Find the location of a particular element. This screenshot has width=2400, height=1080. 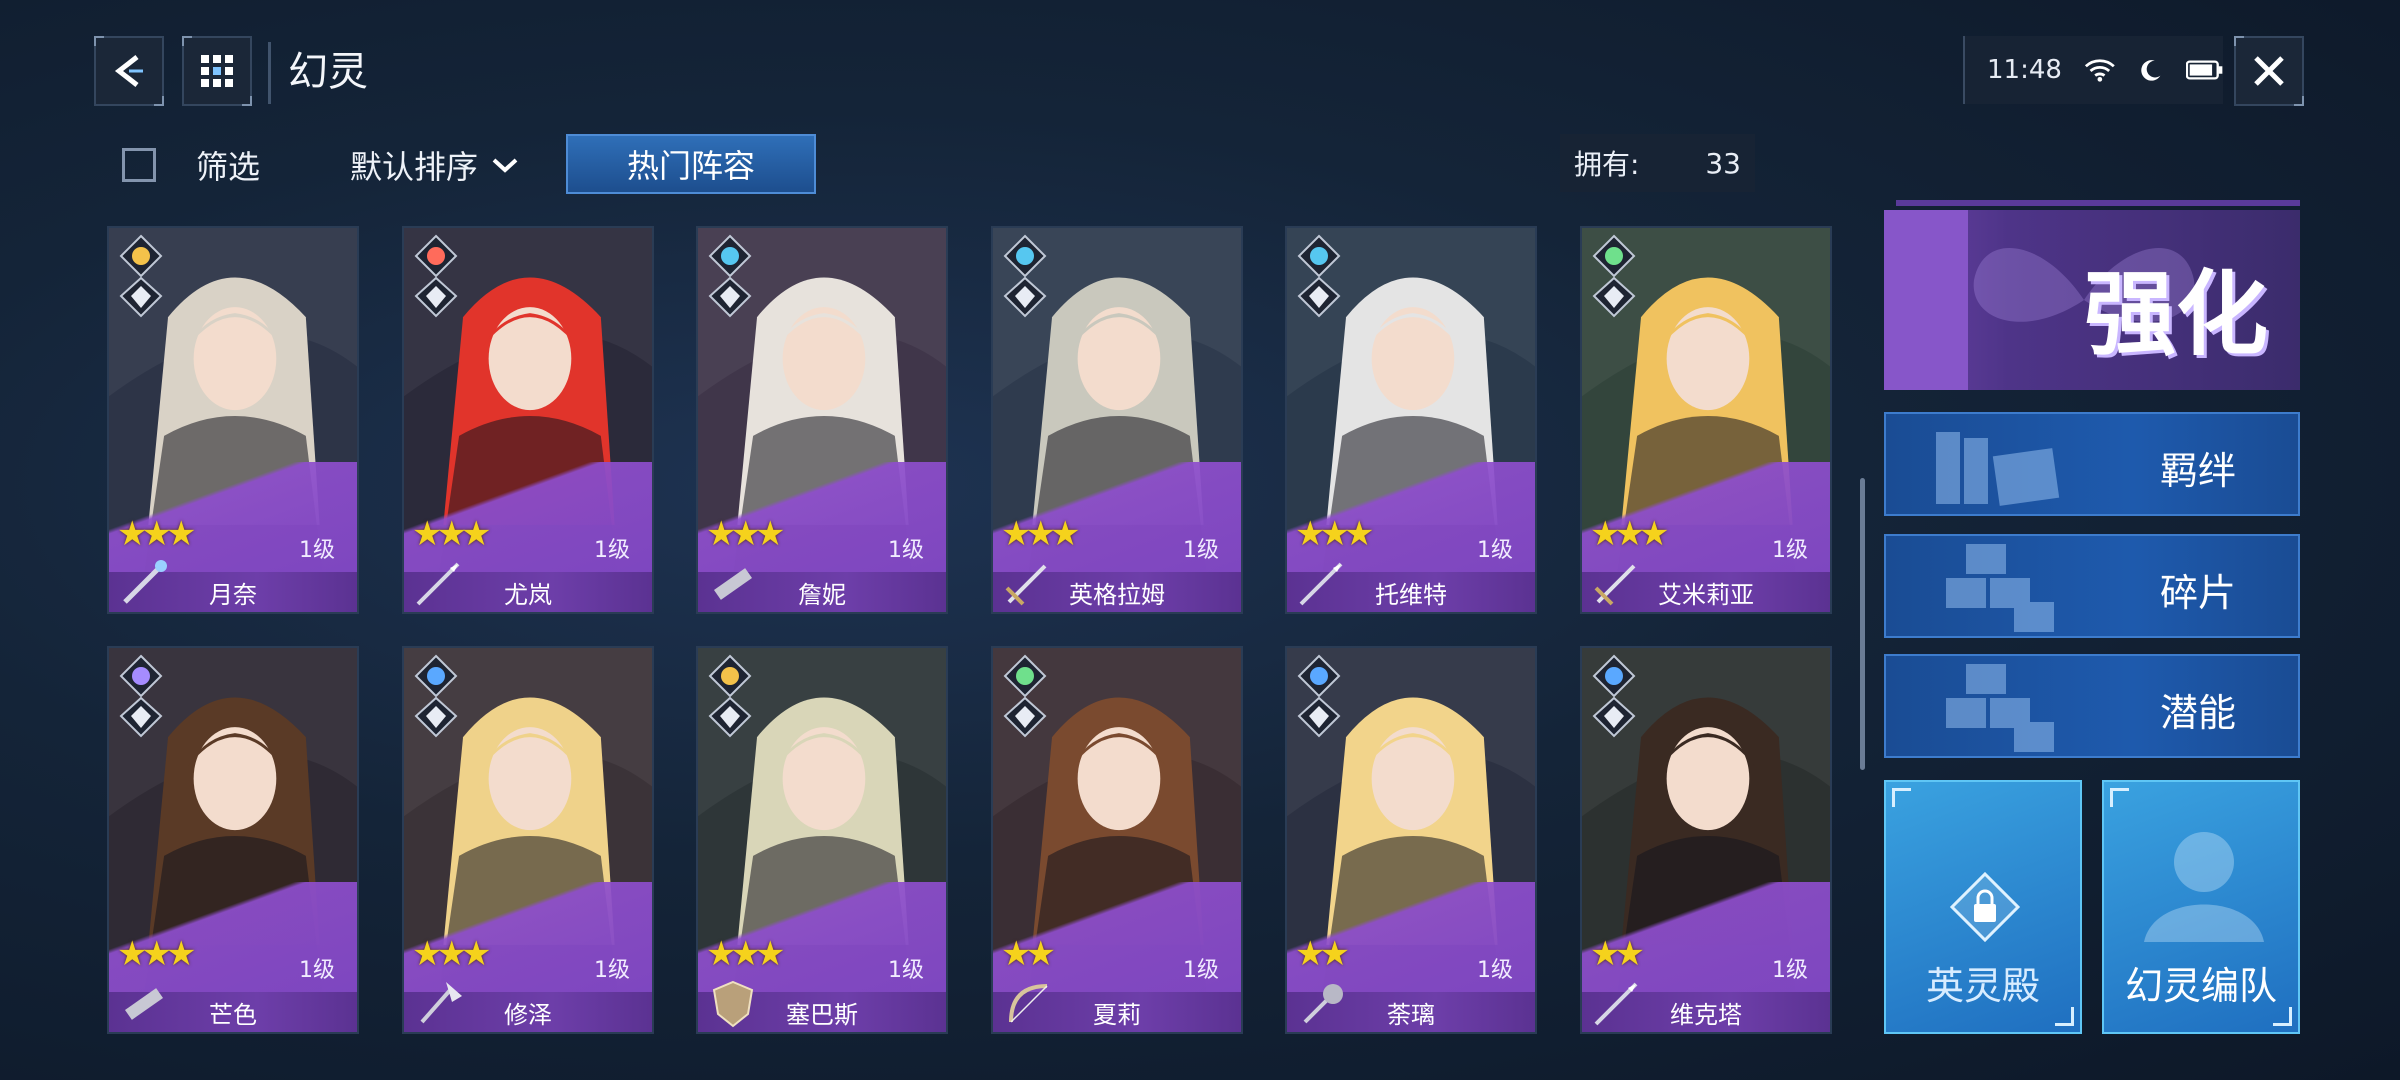

potential-button: 潜能 is located at coordinates (2092, 706).